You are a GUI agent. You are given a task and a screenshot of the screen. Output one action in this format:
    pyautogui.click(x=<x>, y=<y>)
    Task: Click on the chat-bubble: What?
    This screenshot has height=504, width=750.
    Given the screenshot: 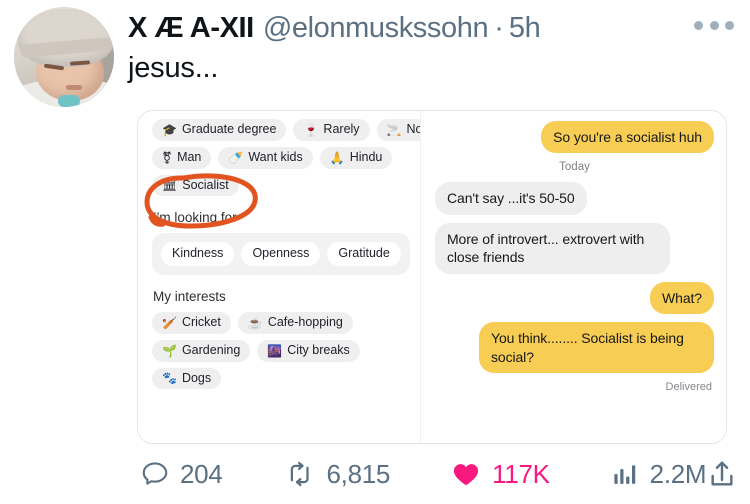 What is the action you would take?
    pyautogui.click(x=682, y=298)
    